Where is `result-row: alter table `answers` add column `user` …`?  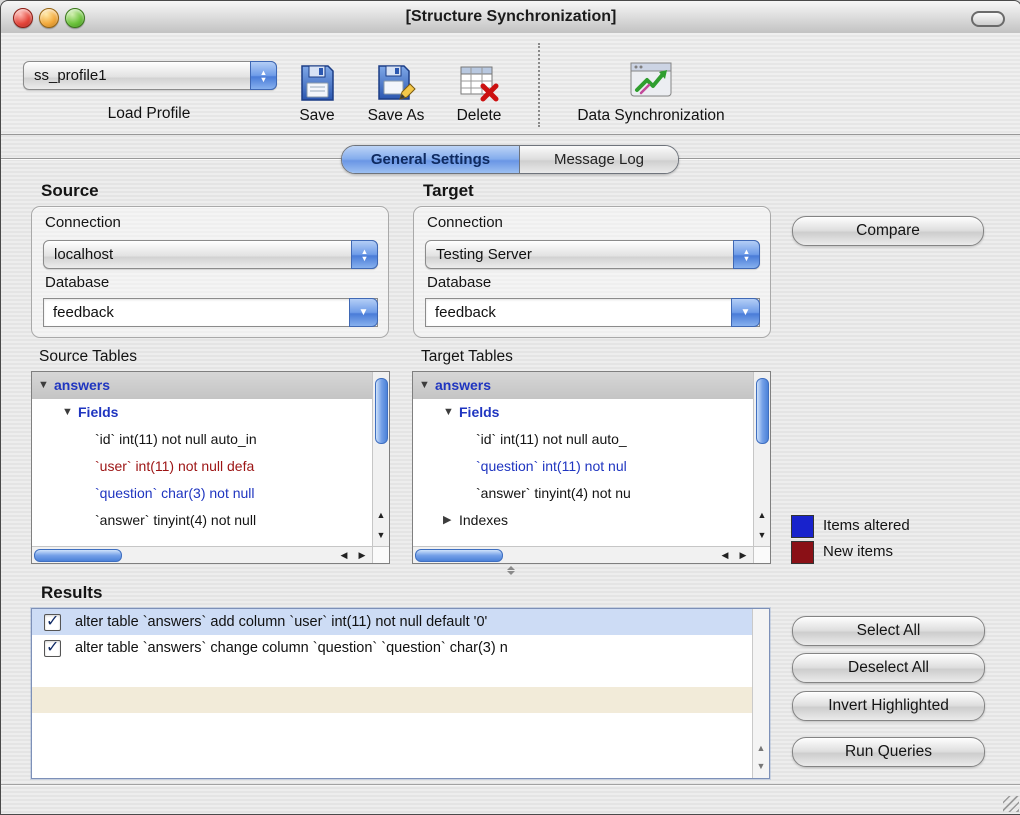 result-row: alter table `answers` add column `user` … is located at coordinates (392, 622).